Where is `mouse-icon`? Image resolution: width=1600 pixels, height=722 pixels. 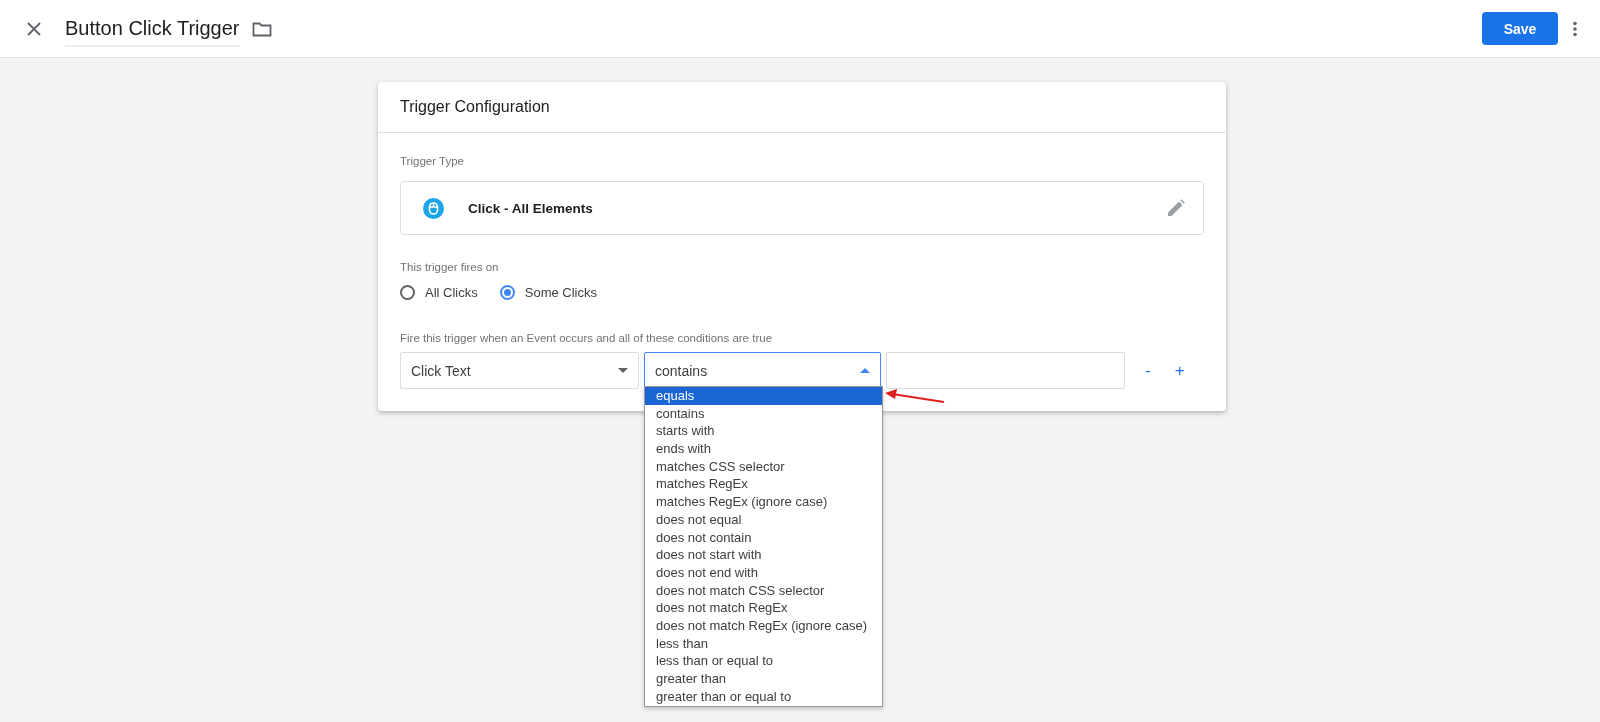 mouse-icon is located at coordinates (433, 208).